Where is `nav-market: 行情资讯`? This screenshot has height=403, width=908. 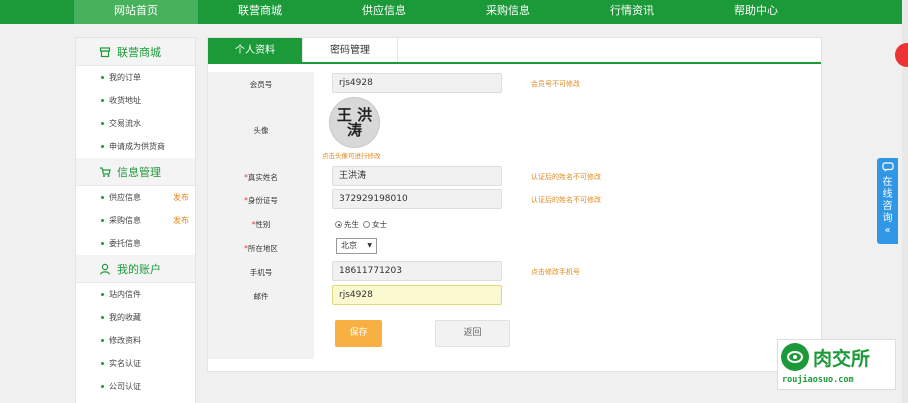 nav-market: 行情资讯 is located at coordinates (632, 12).